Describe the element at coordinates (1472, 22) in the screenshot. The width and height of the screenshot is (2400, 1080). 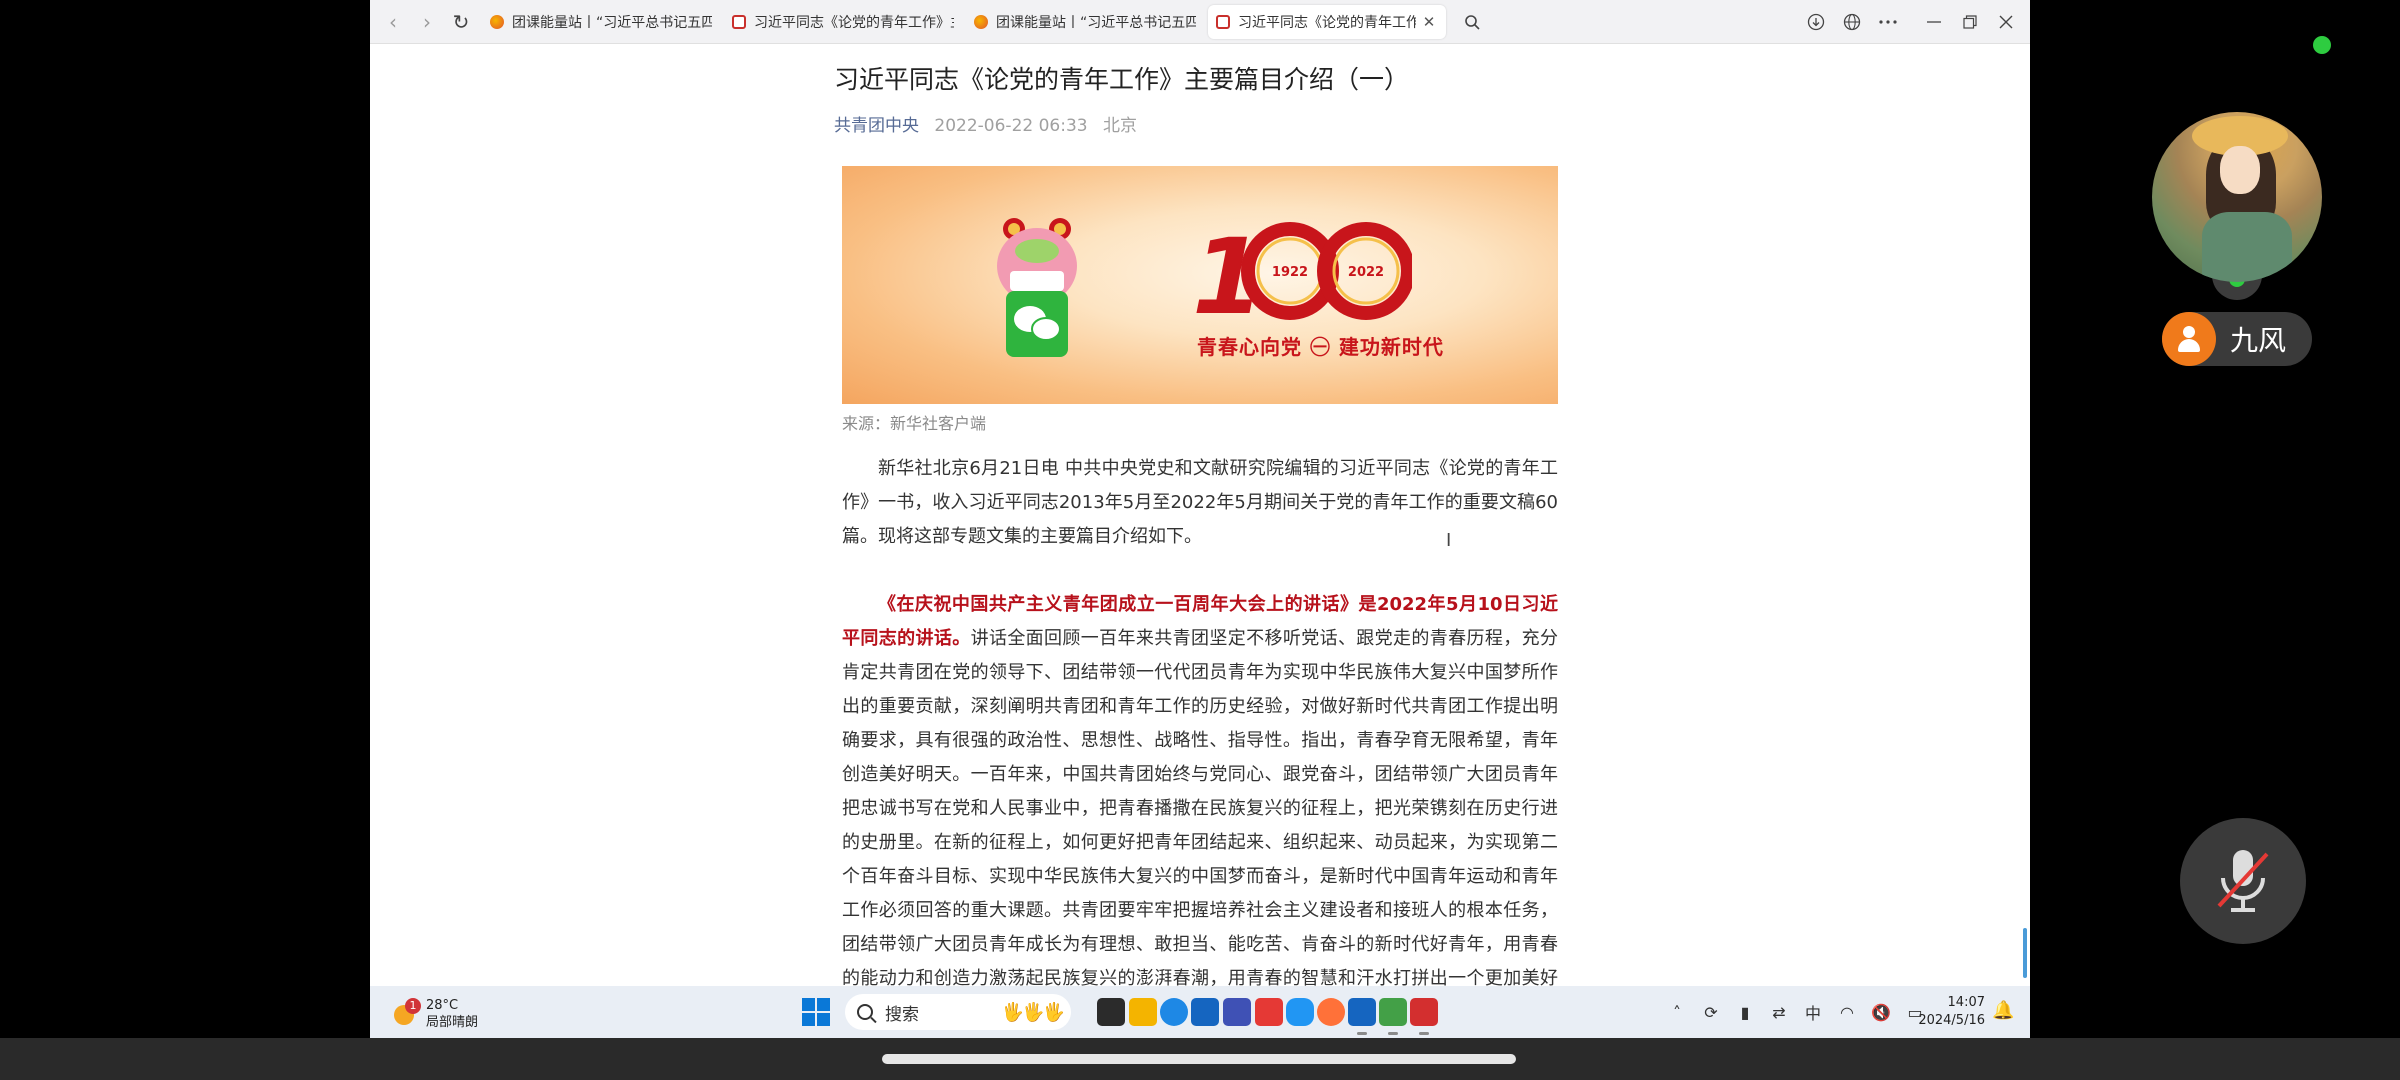
I see `search-tab-icon` at that location.